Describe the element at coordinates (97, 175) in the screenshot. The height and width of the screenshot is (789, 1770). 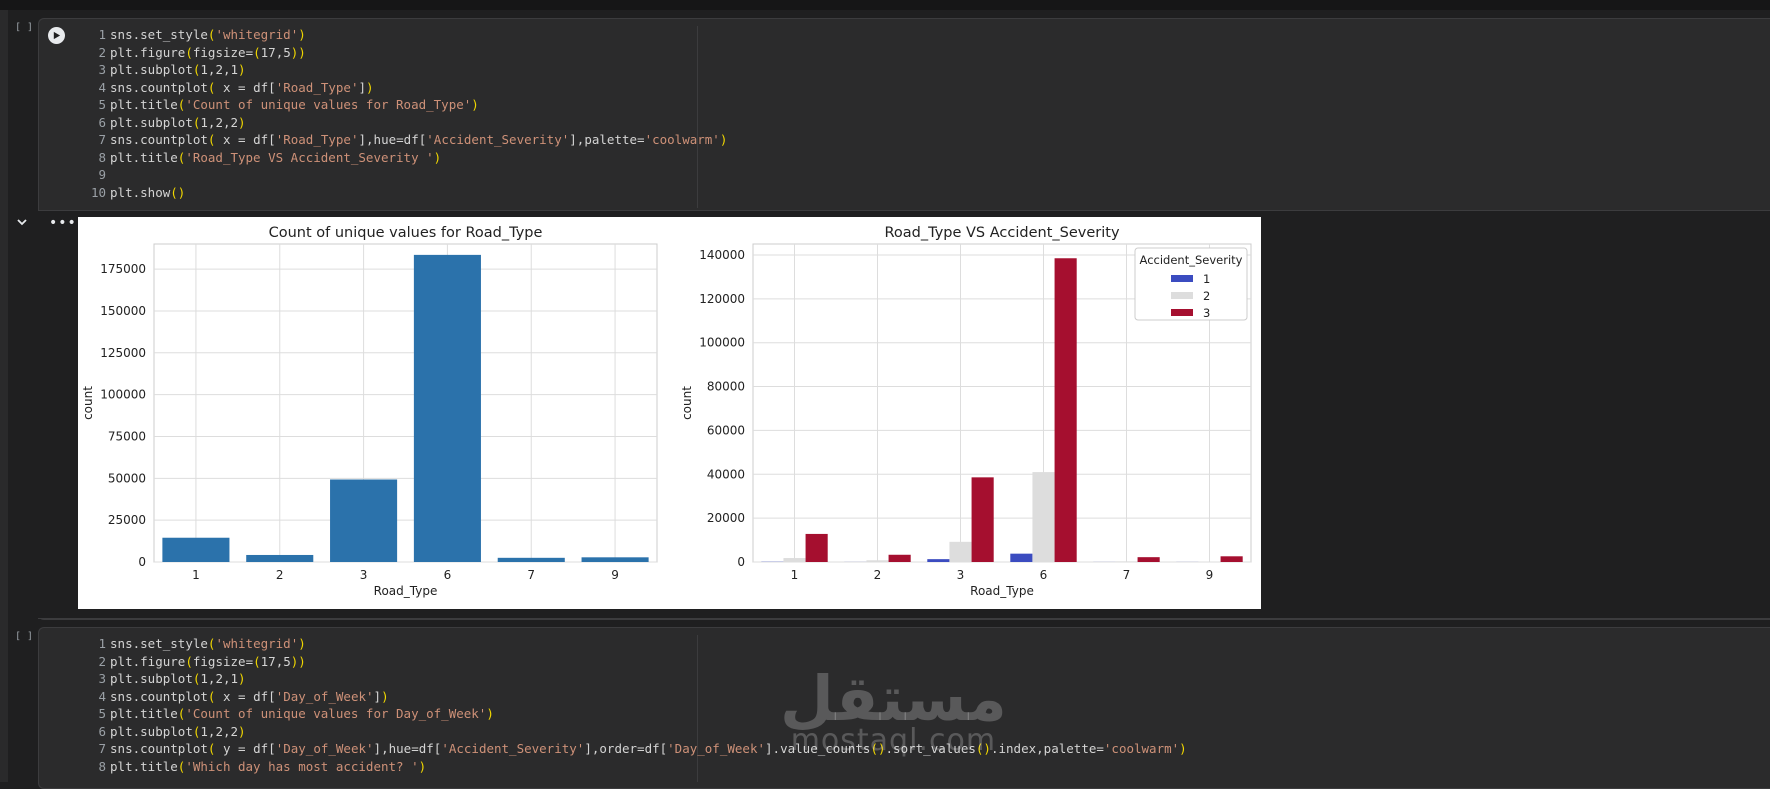
I see `line-number: 9` at that location.